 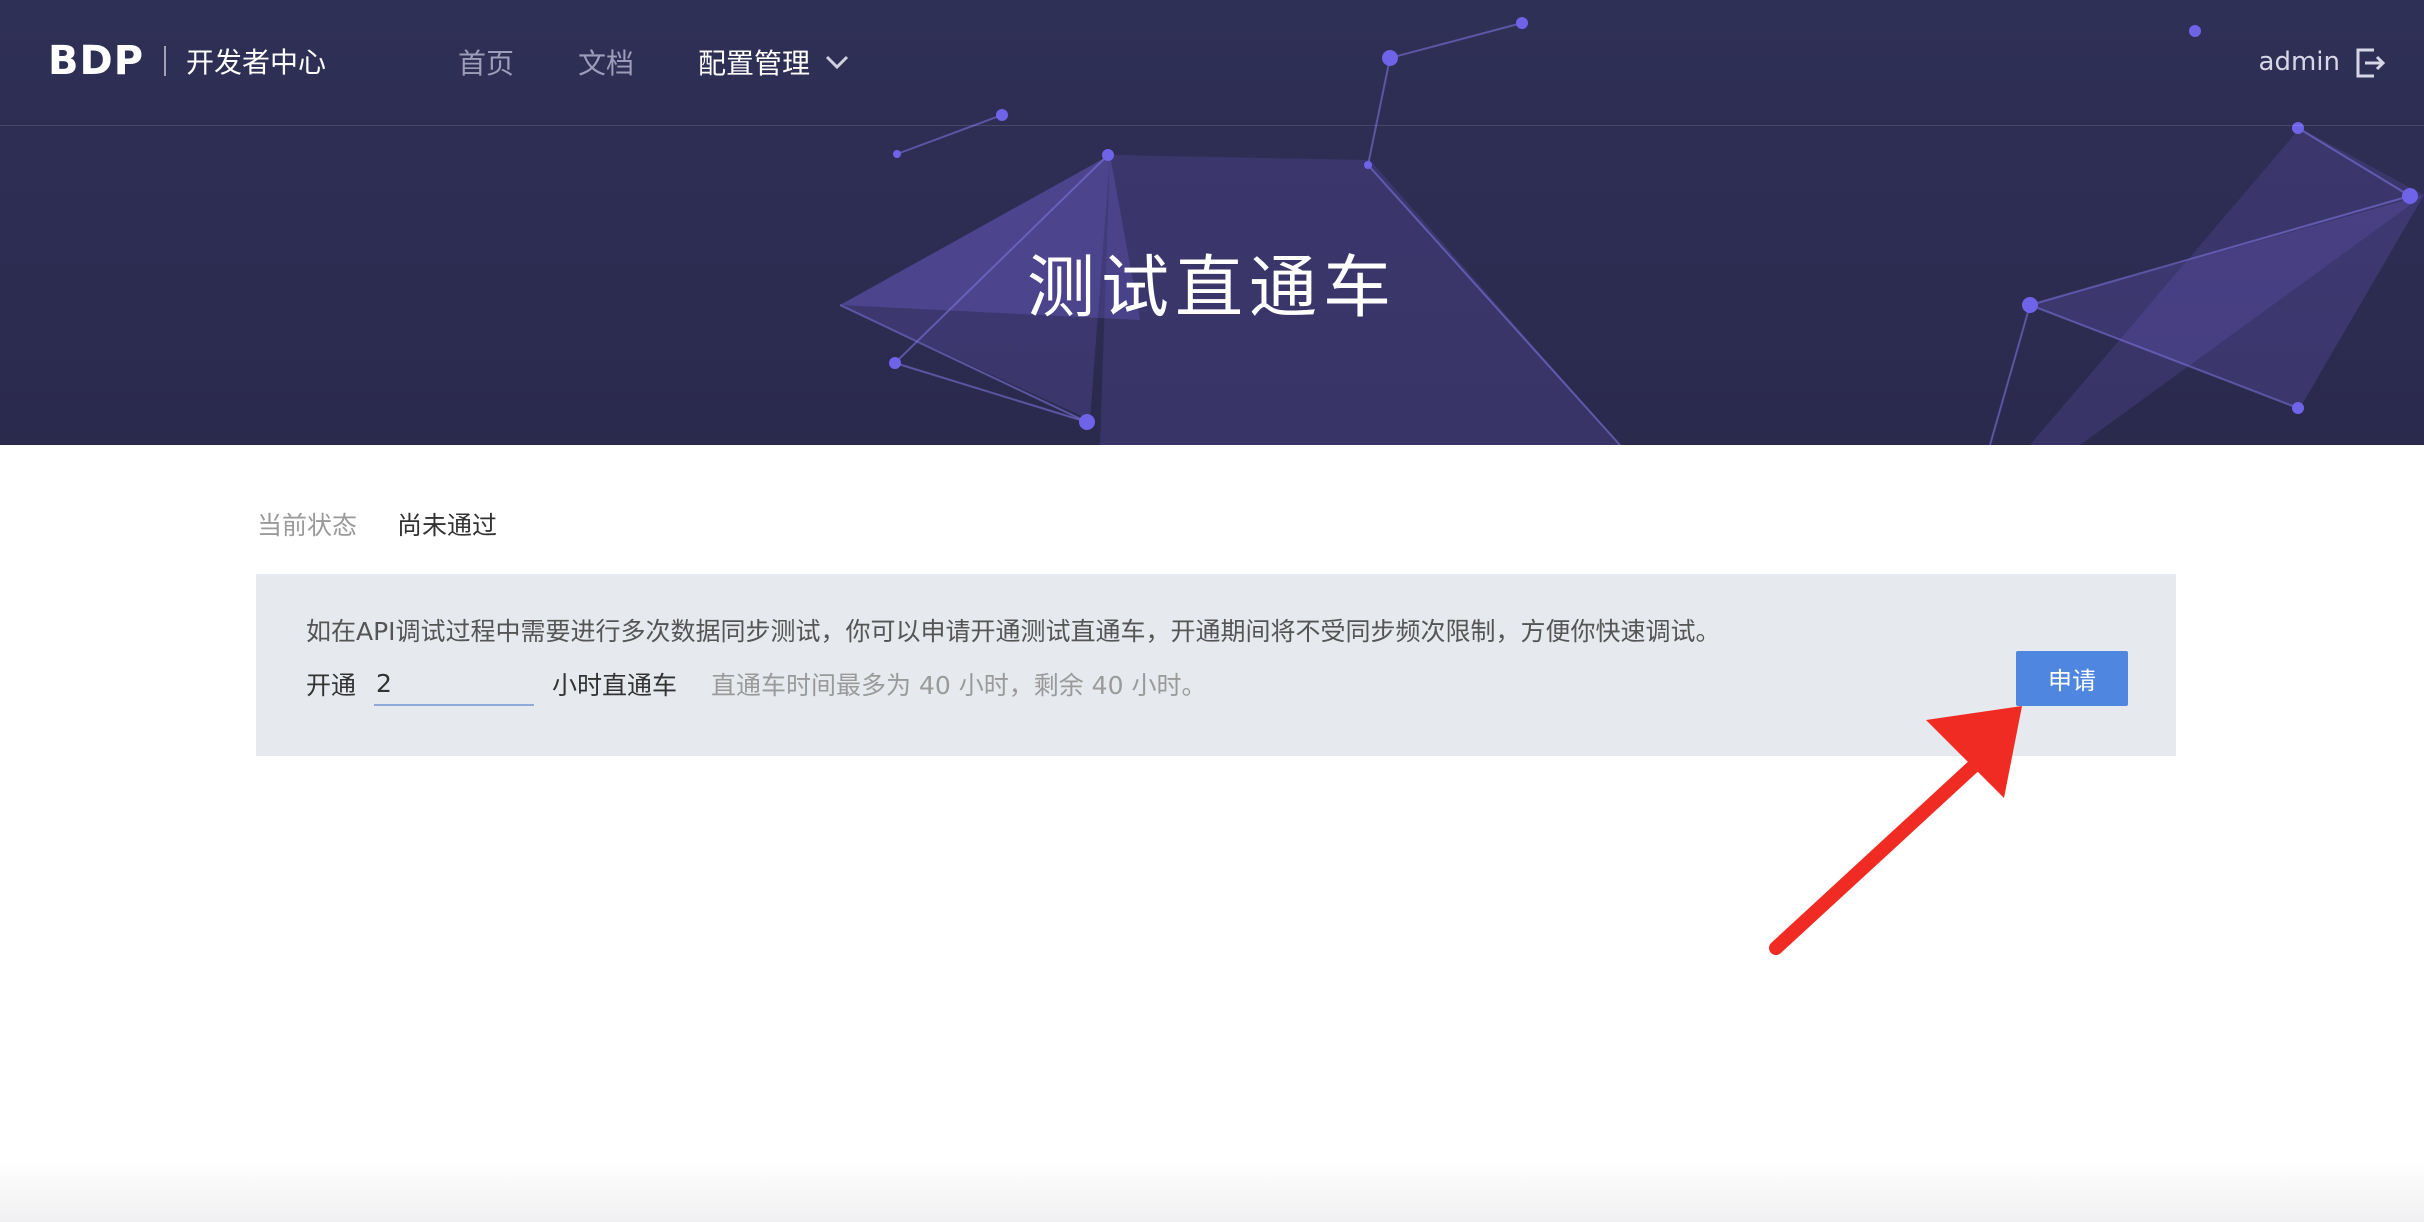 What do you see at coordinates (1212, 1191) in the screenshot?
I see `bottom-shadow` at bounding box center [1212, 1191].